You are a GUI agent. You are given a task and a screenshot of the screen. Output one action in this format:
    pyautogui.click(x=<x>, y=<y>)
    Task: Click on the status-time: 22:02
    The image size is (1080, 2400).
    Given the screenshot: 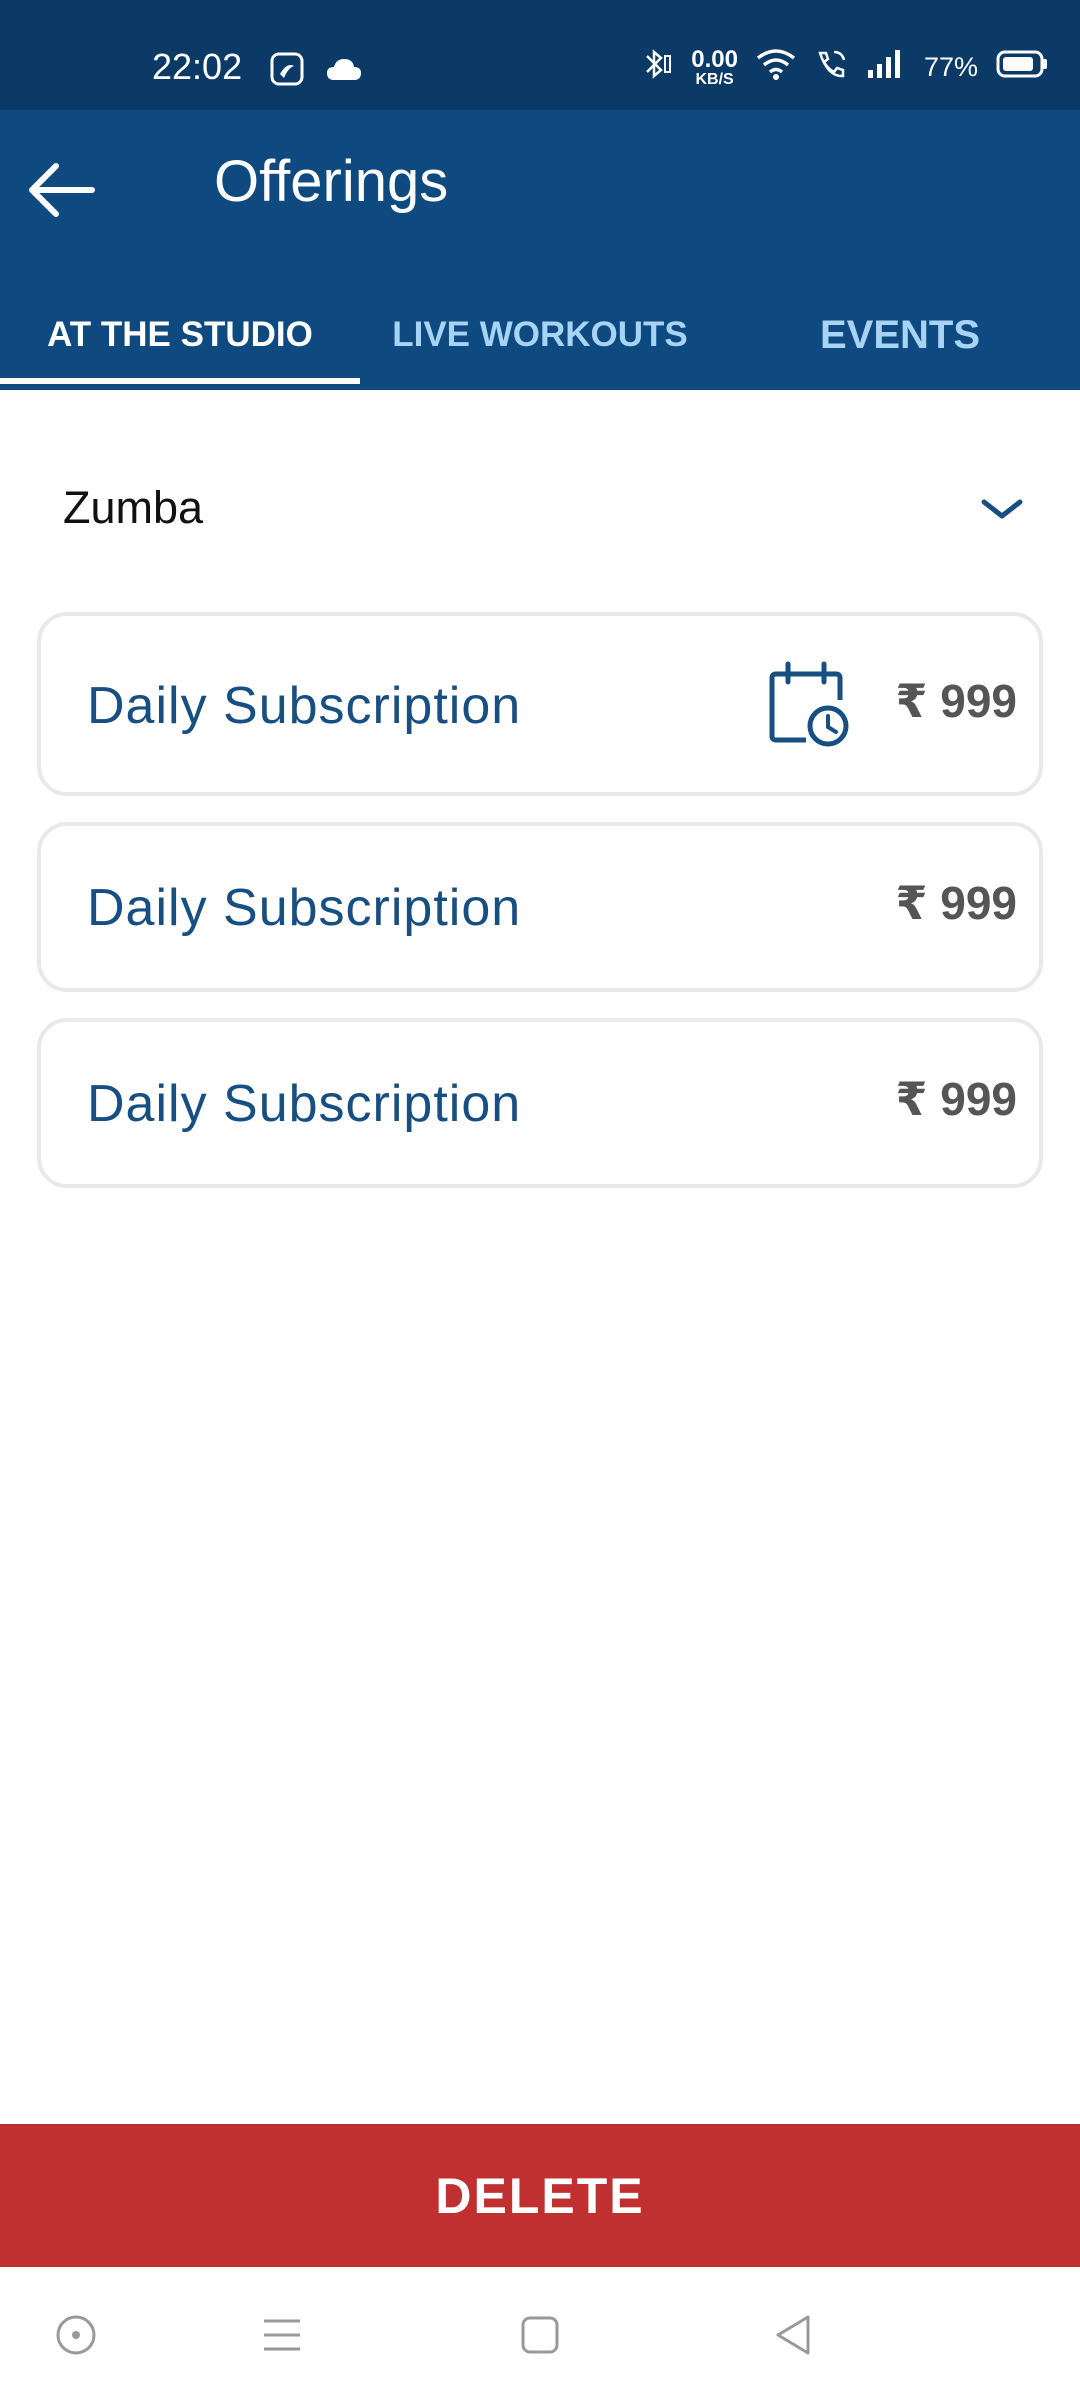 What is the action you would take?
    pyautogui.click(x=197, y=66)
    